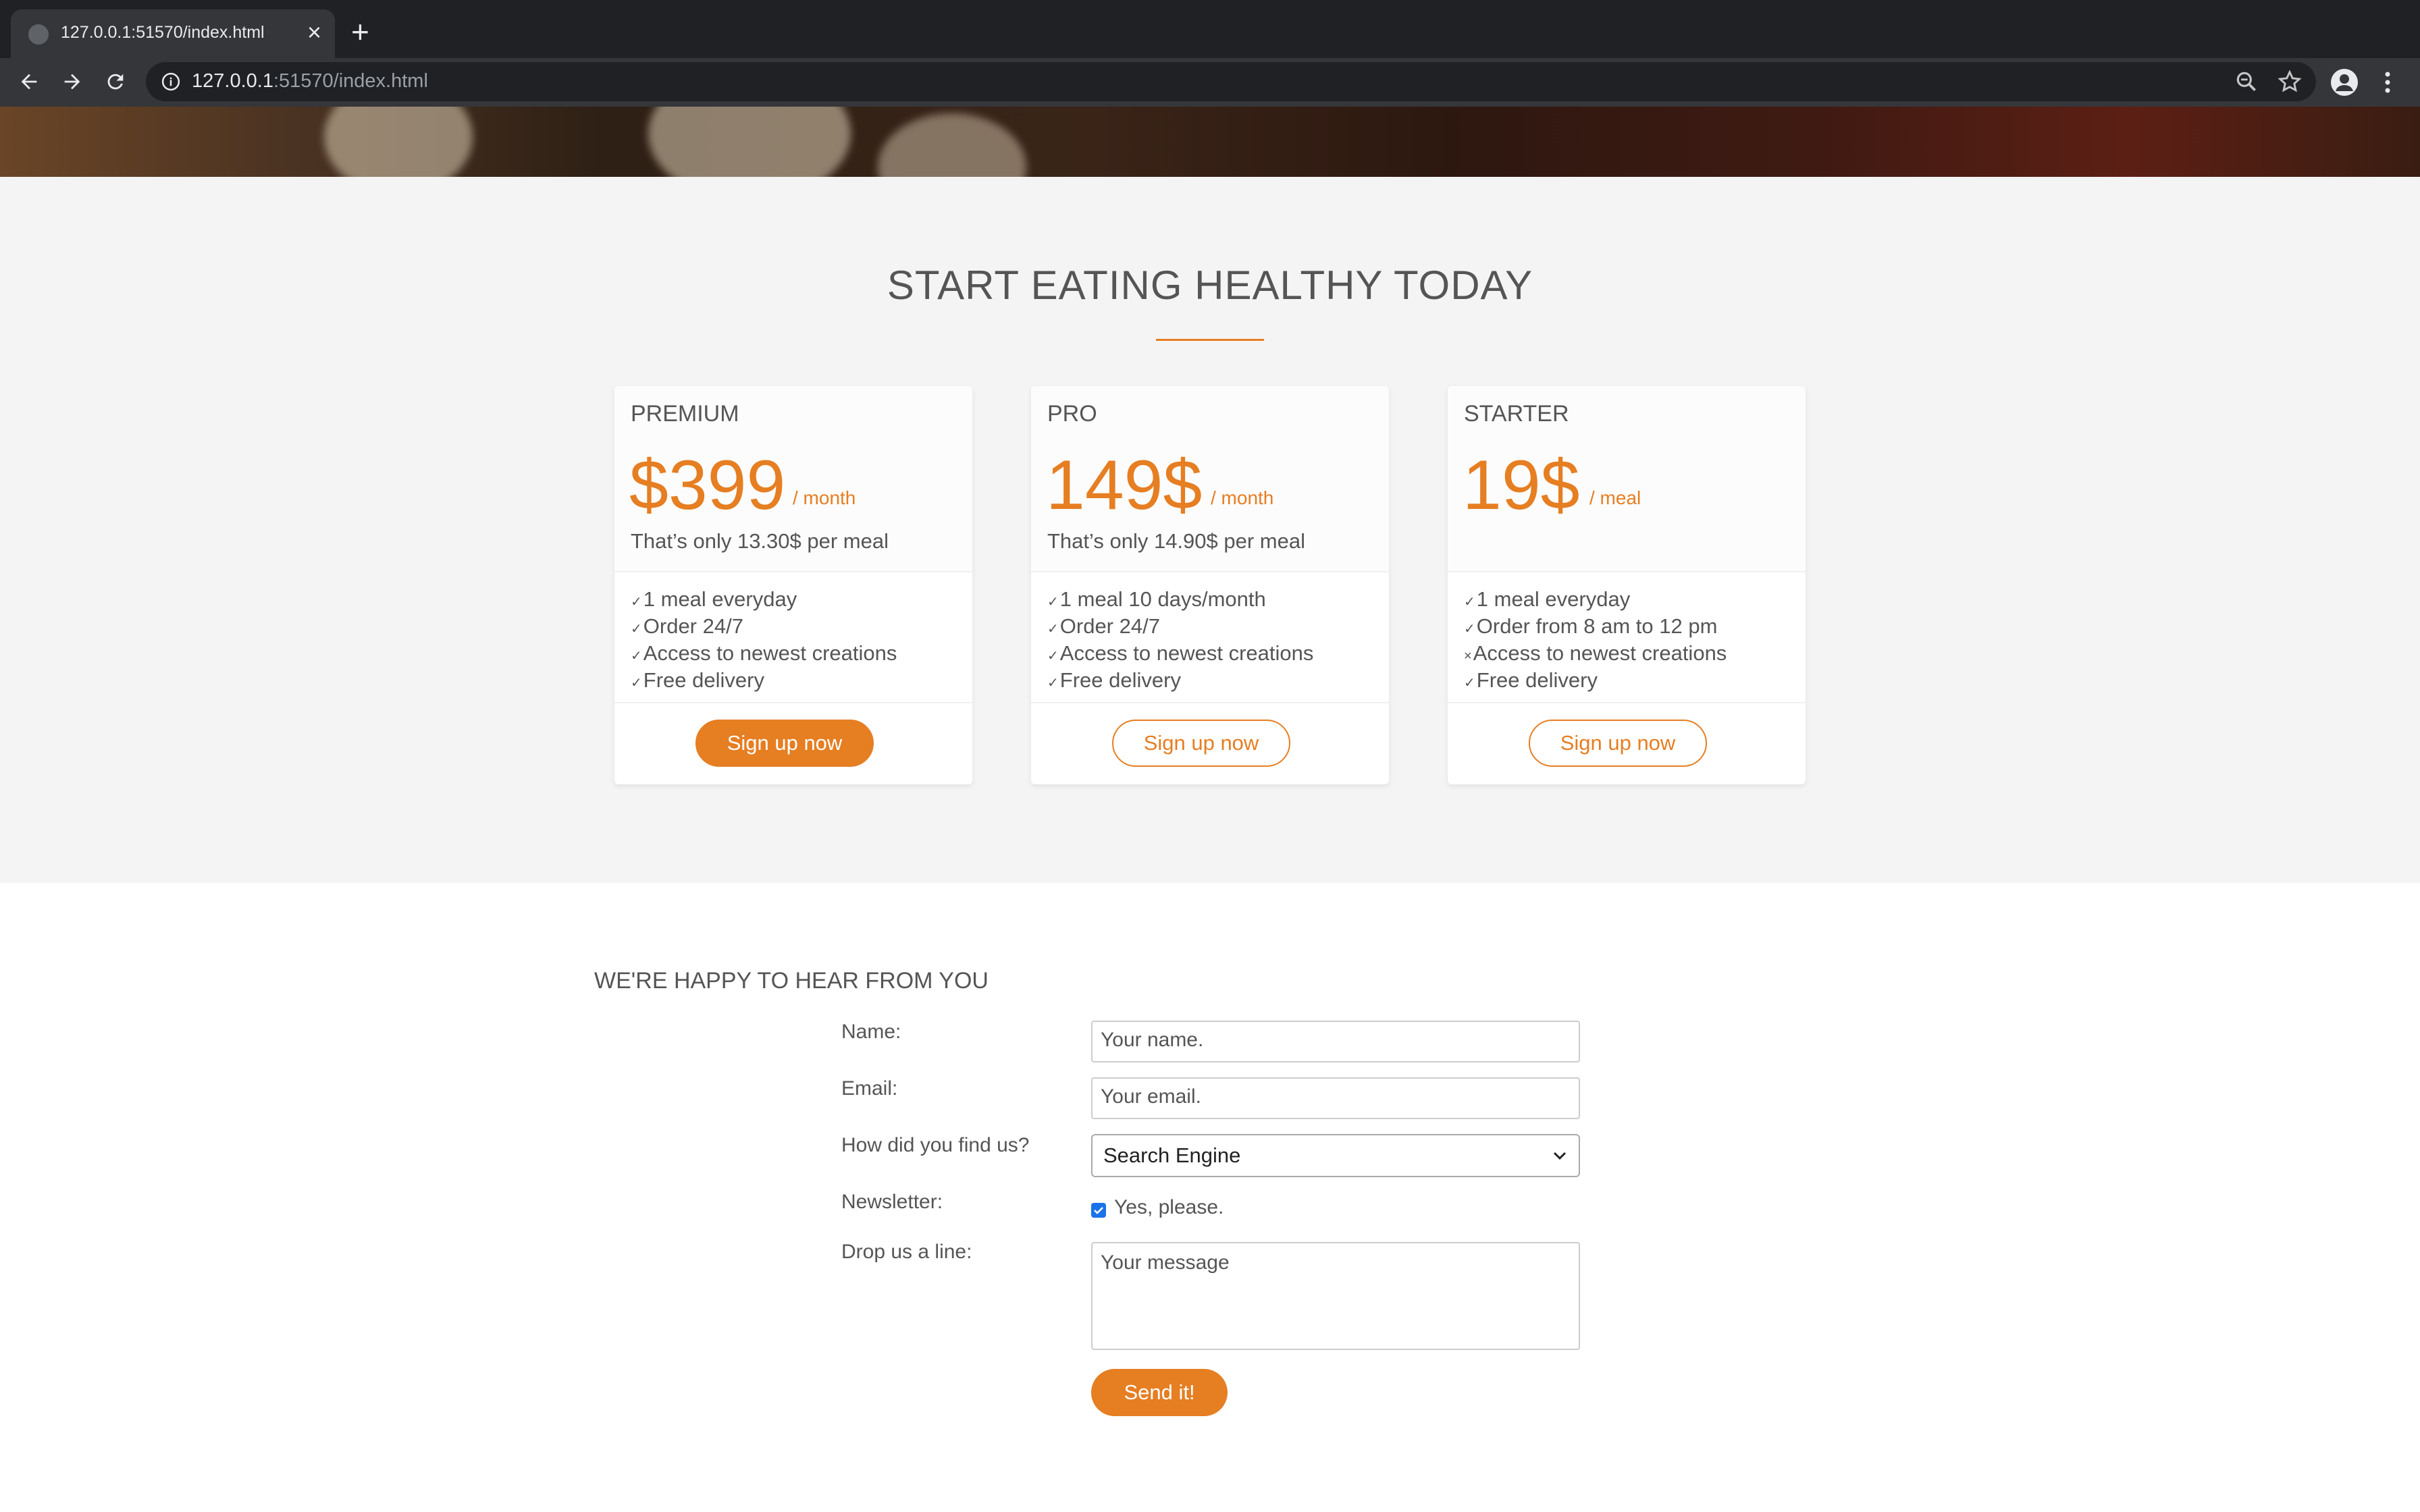 This screenshot has height=1512, width=2420. I want to click on email-input: Your email., so click(1335, 1098).